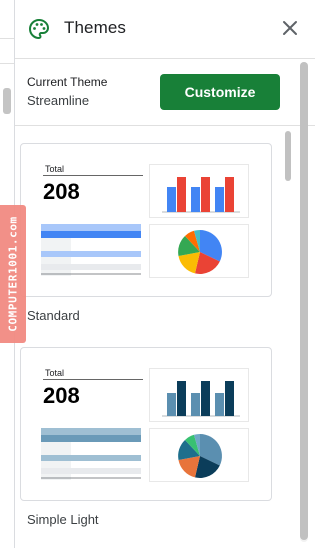  Describe the element at coordinates (7, 101) in the screenshot. I see `sheet-scrollbar` at that location.